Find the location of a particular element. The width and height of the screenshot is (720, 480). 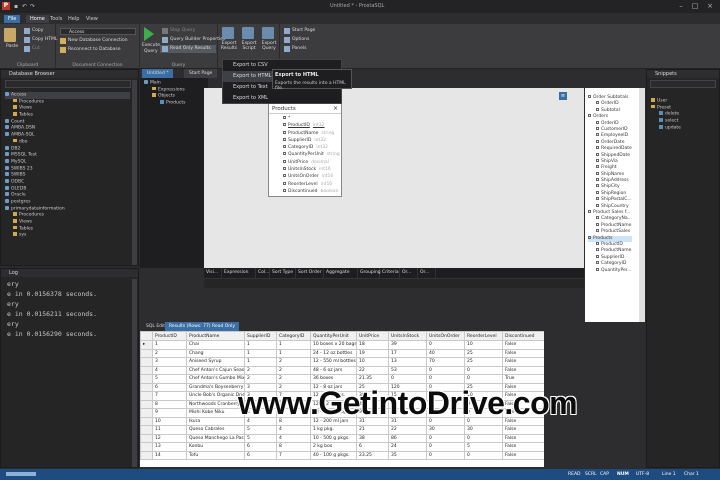

table-cell: 35 is located at coordinates (407, 455).